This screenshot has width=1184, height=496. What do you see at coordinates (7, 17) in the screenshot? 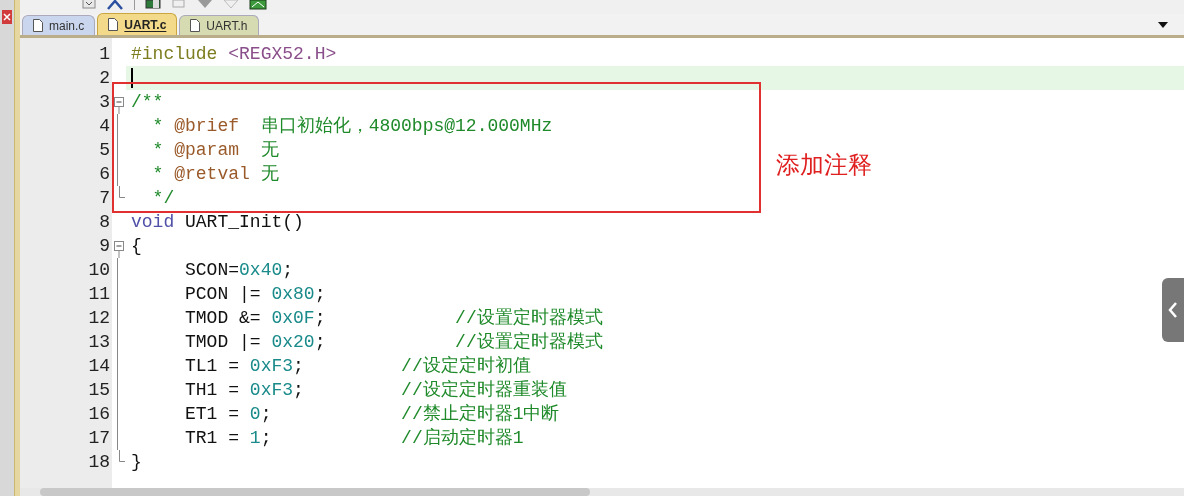
I see `close-icon` at bounding box center [7, 17].